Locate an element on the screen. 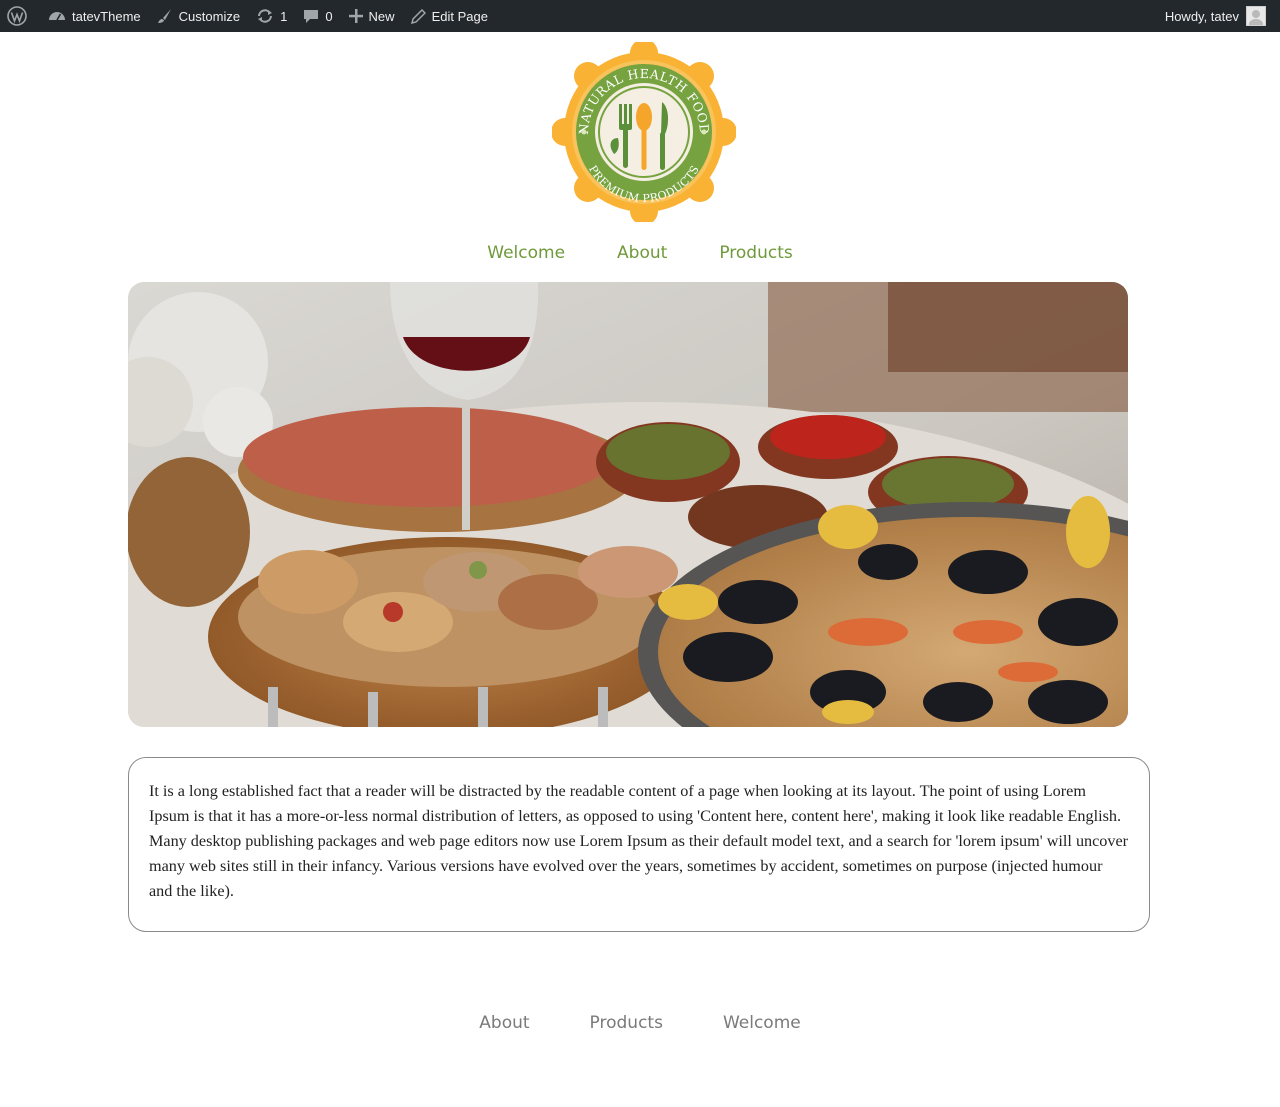 Image resolution: width=1280 pixels, height=1107 pixels. site-name-link: tatevTheme is located at coordinates (94, 16).